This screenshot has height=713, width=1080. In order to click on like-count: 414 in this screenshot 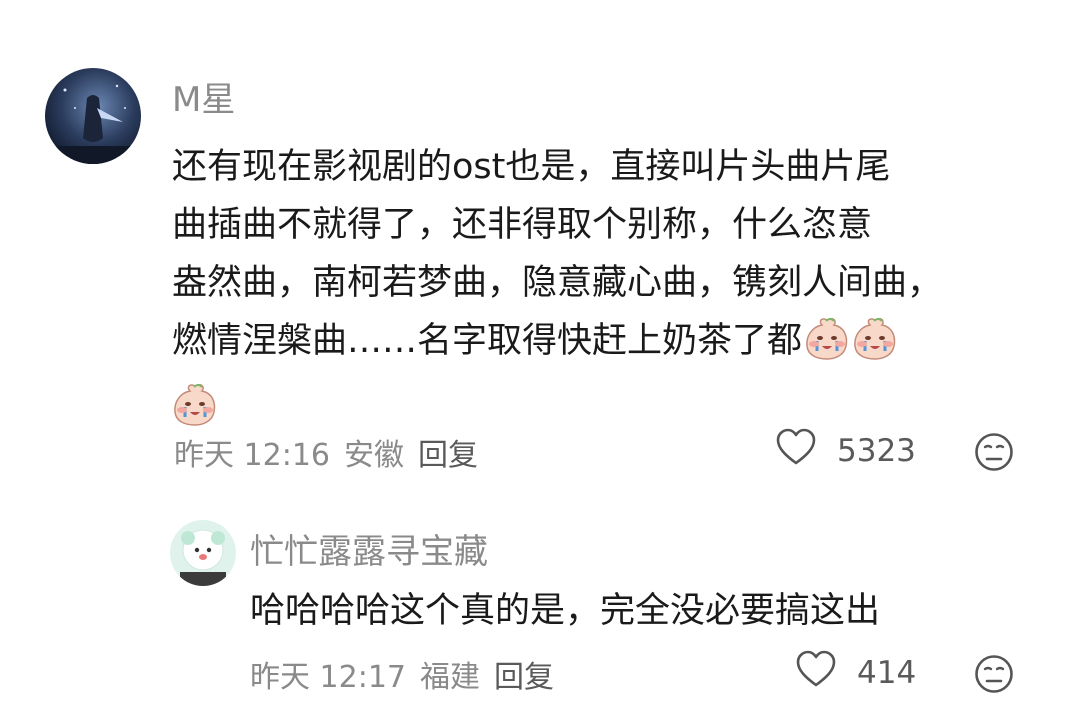, I will do `click(887, 673)`.